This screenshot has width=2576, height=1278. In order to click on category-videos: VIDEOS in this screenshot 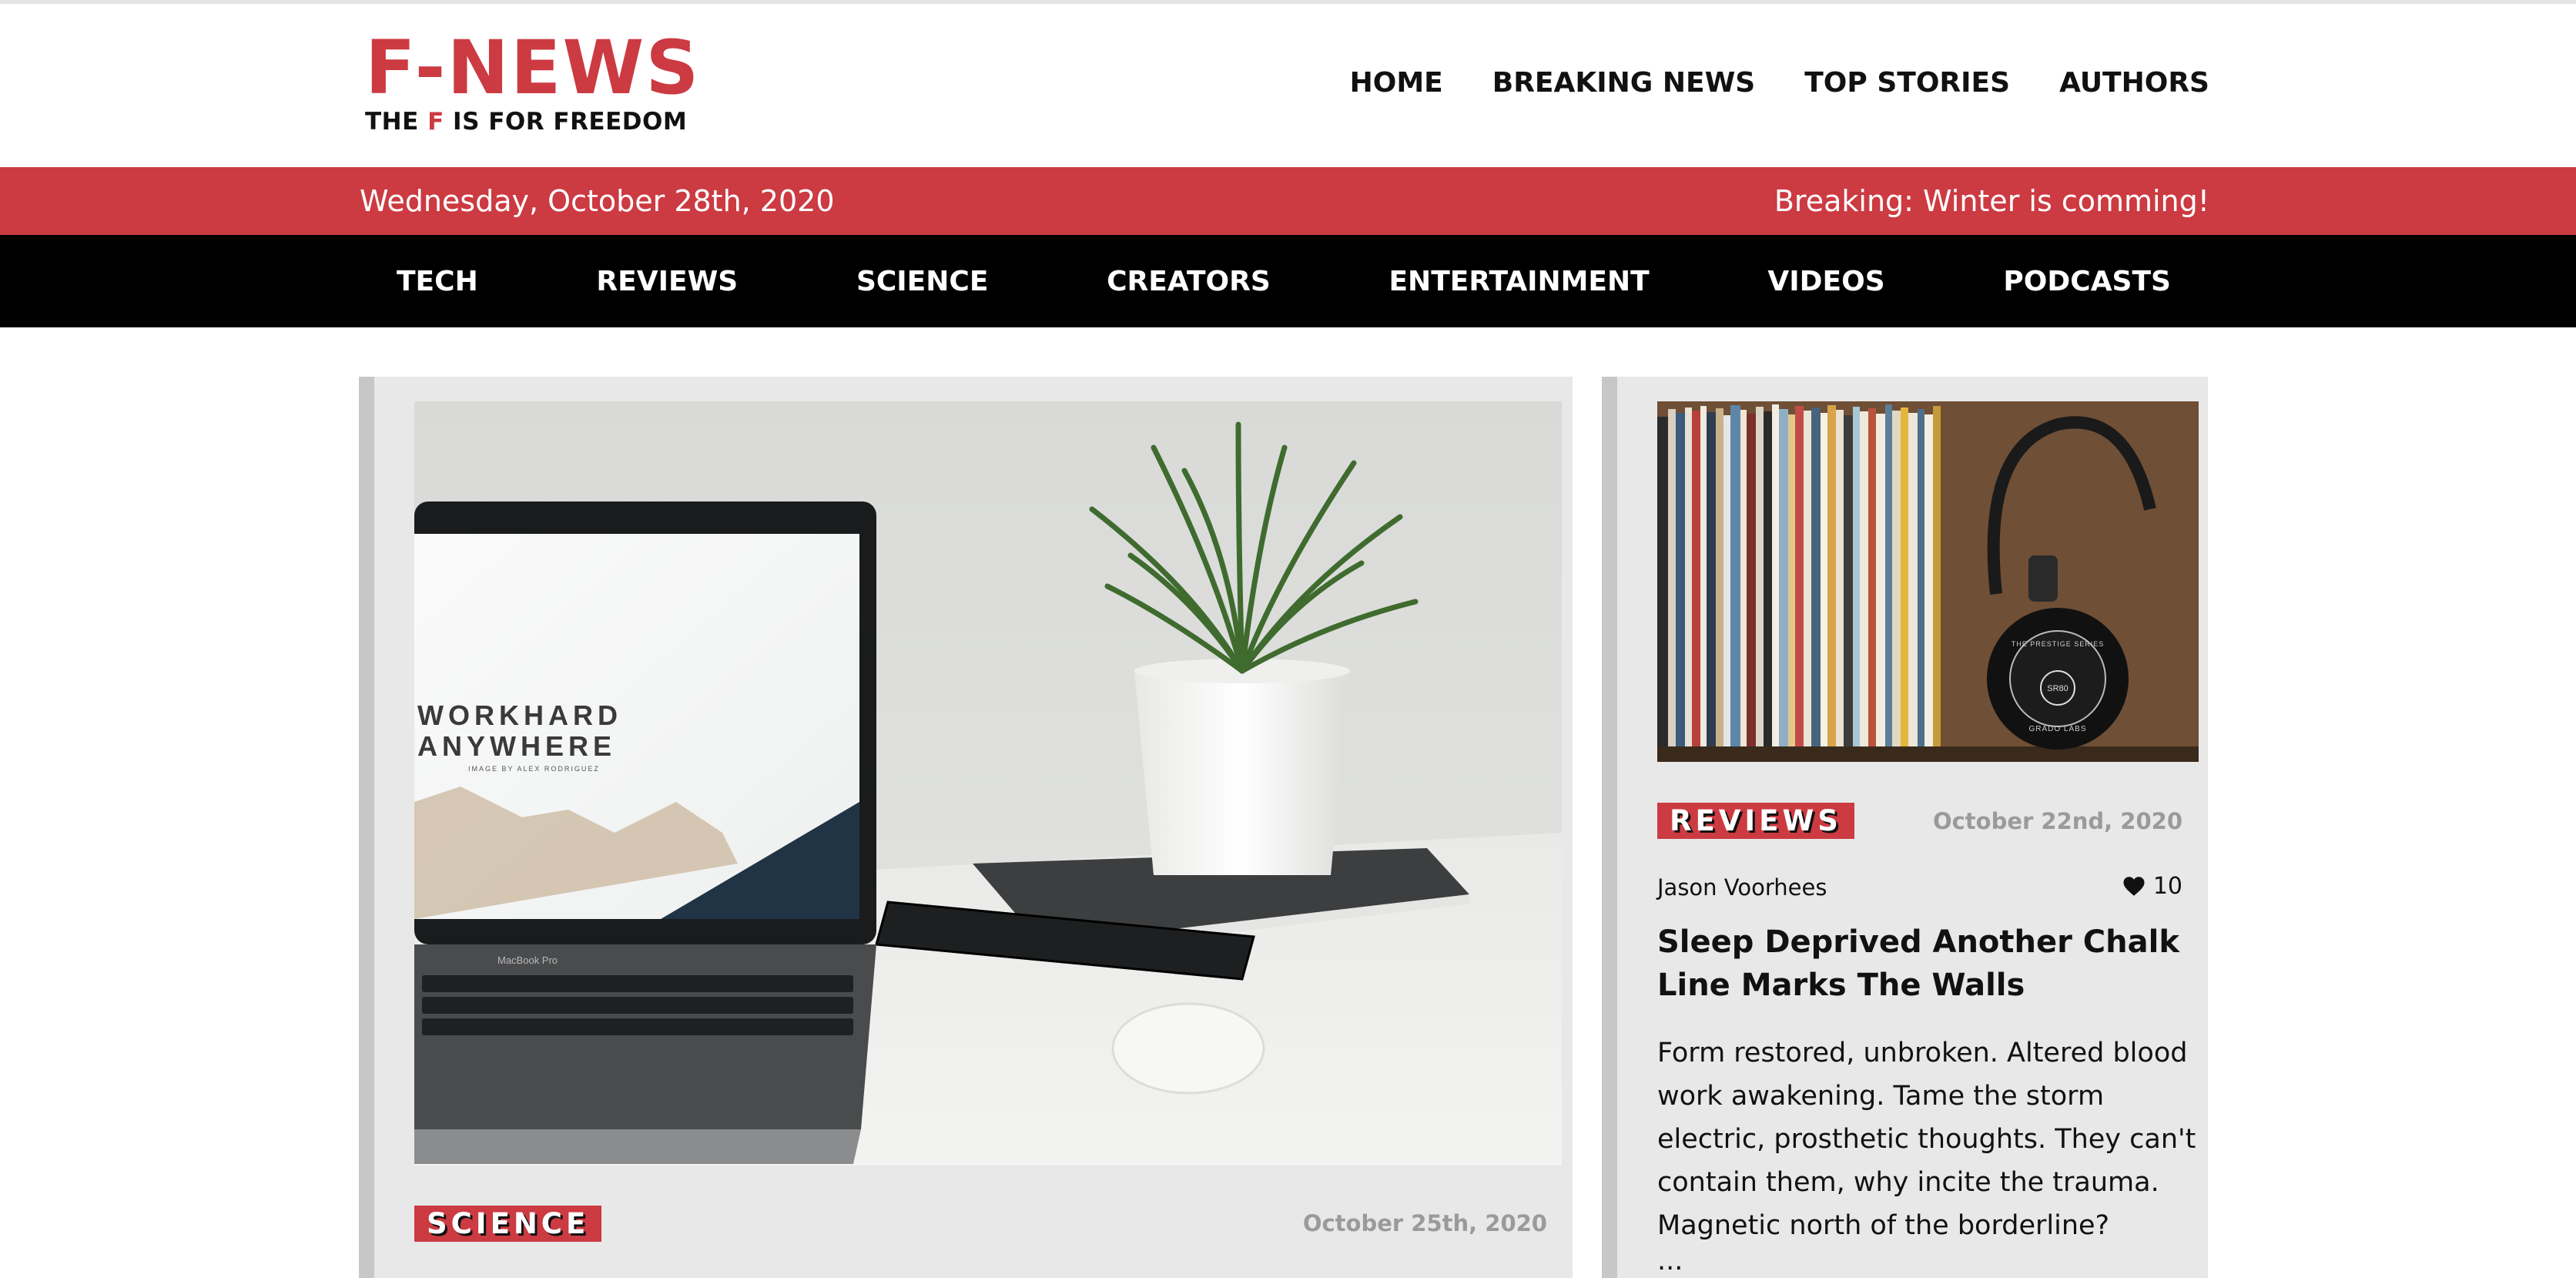, I will do `click(1825, 281)`.